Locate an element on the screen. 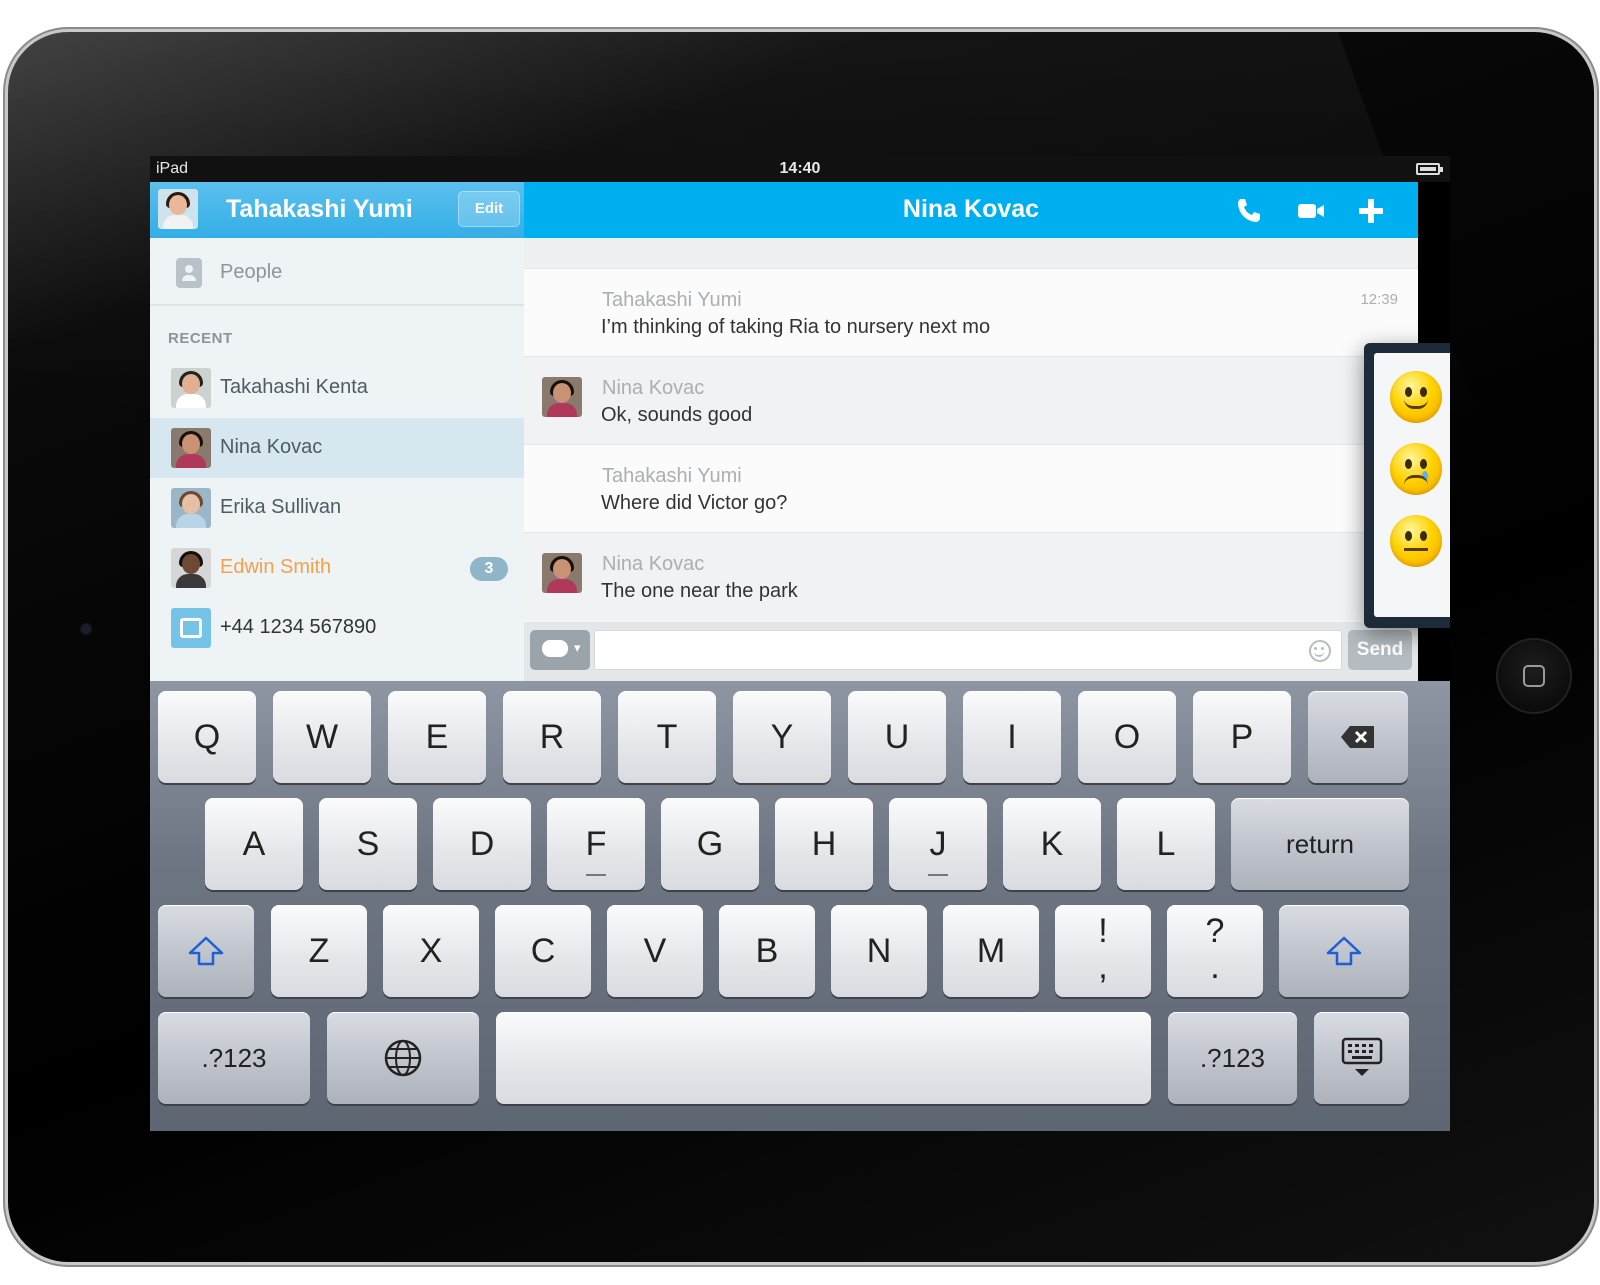 The width and height of the screenshot is (1600, 1285). message-sender: Tahakashi Yumi is located at coordinates (672, 476).